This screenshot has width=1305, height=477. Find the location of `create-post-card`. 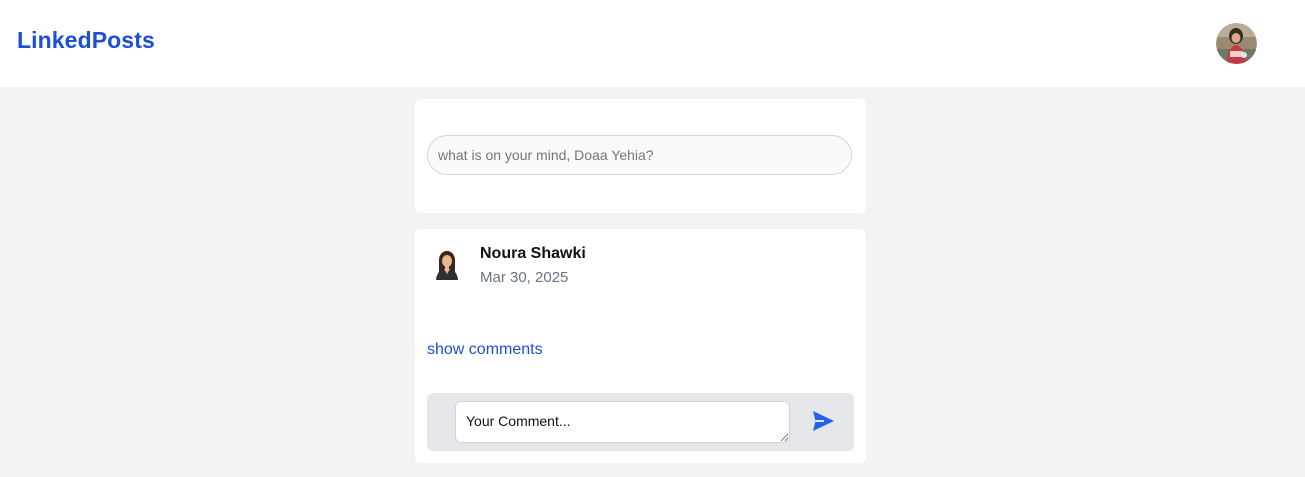

create-post-card is located at coordinates (640, 156).